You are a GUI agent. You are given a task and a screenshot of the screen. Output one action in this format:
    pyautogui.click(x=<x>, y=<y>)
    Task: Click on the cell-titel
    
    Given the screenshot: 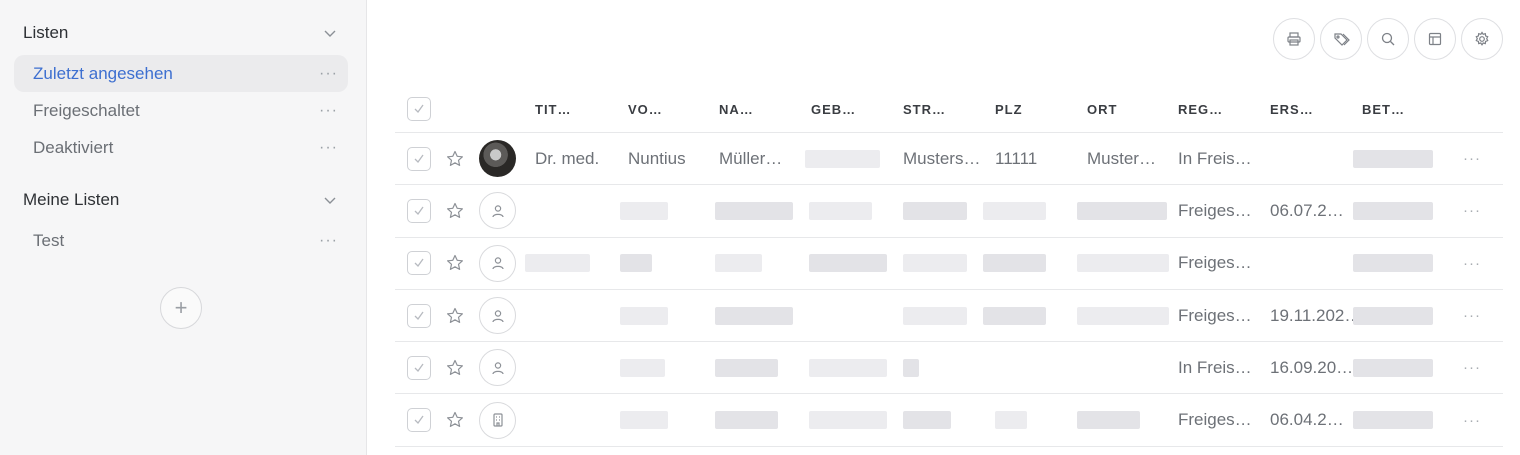 What is the action you would take?
    pyautogui.click(x=577, y=419)
    